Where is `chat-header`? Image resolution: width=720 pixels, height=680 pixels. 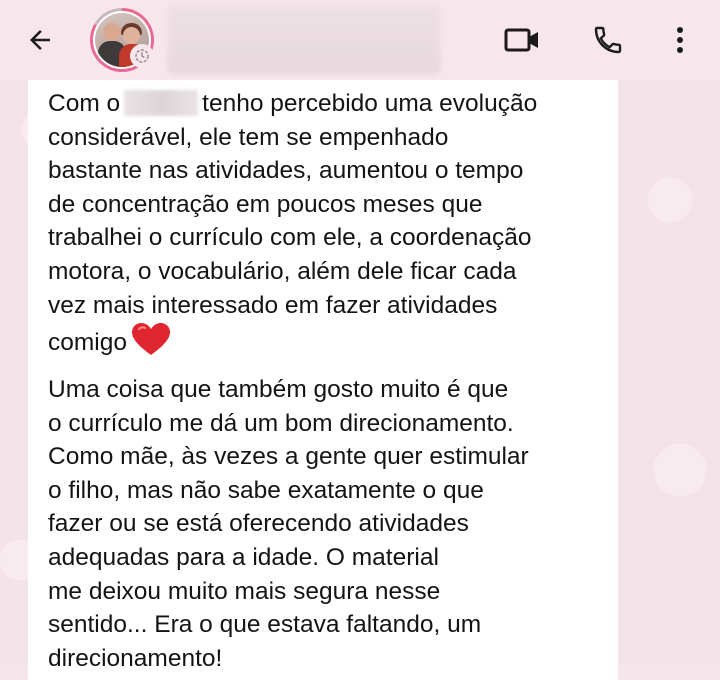
chat-header is located at coordinates (360, 40).